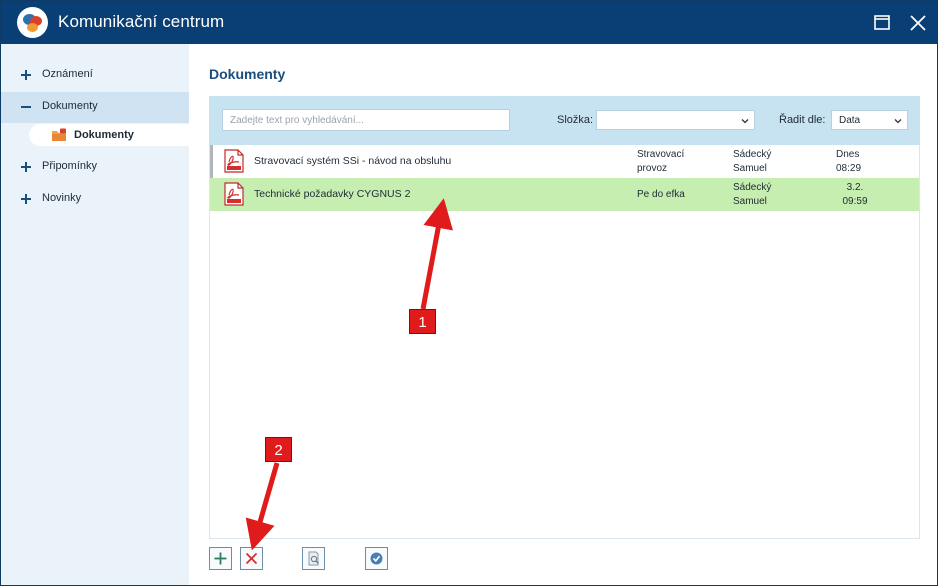  I want to click on document-date-line: 09:59, so click(855, 201).